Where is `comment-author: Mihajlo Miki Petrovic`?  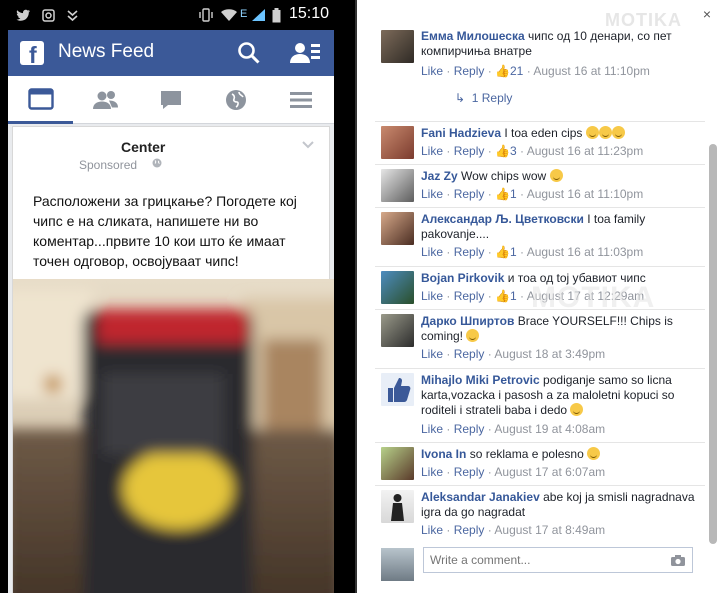 comment-author: Mihajlo Miki Petrovic is located at coordinates (480, 380).